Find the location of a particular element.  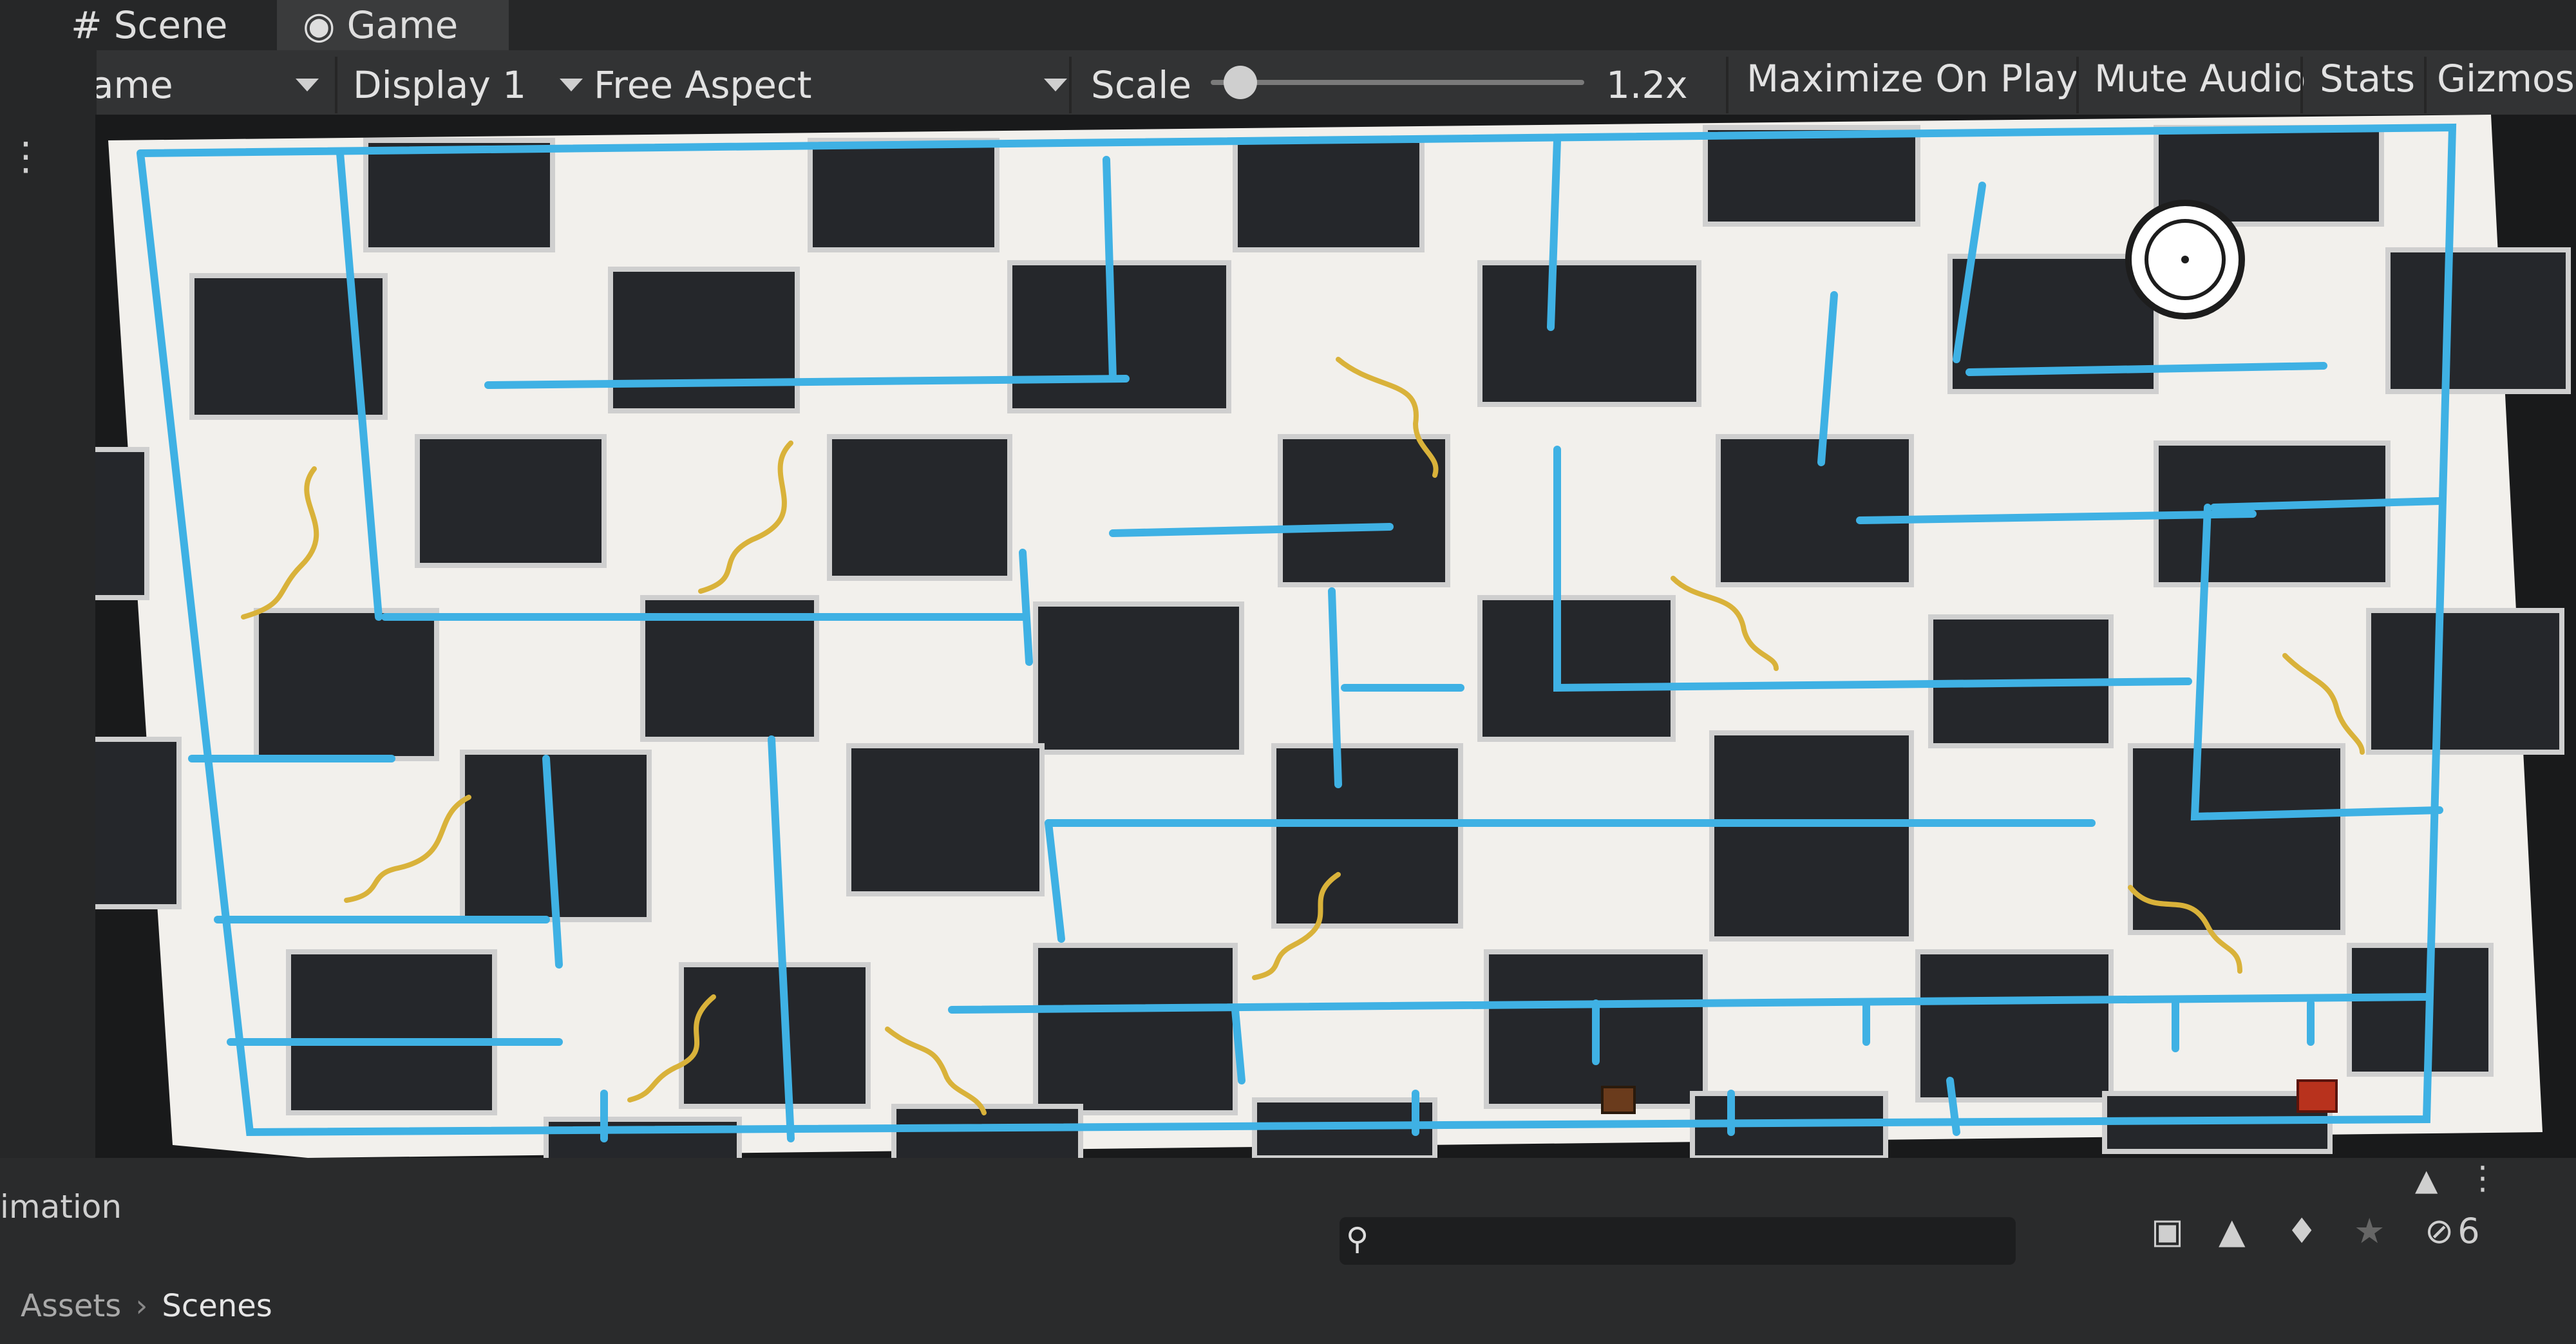

type-filter-icon: ▲ is located at coordinates (2233, 1231).